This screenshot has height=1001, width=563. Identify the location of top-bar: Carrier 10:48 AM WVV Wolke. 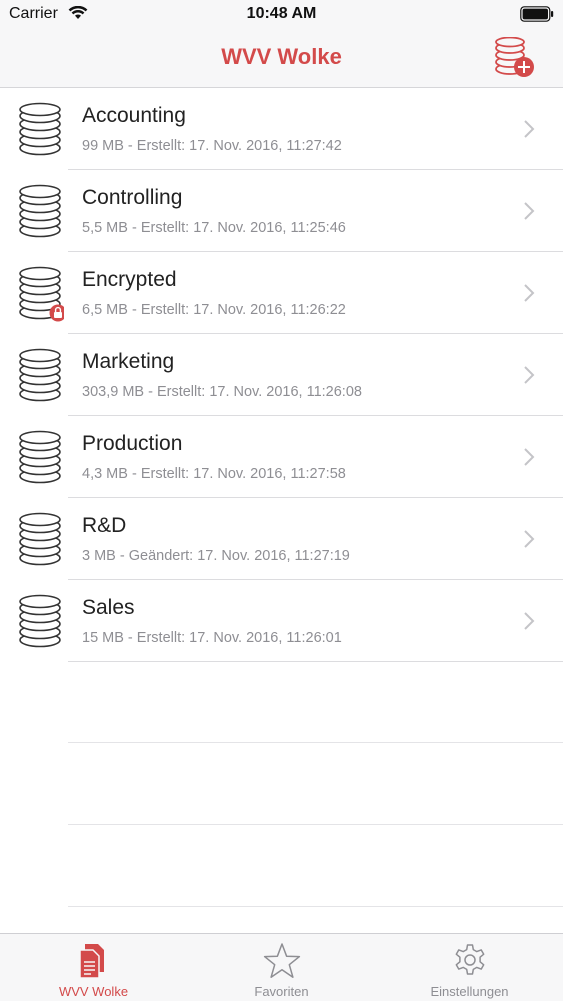
(281, 44).